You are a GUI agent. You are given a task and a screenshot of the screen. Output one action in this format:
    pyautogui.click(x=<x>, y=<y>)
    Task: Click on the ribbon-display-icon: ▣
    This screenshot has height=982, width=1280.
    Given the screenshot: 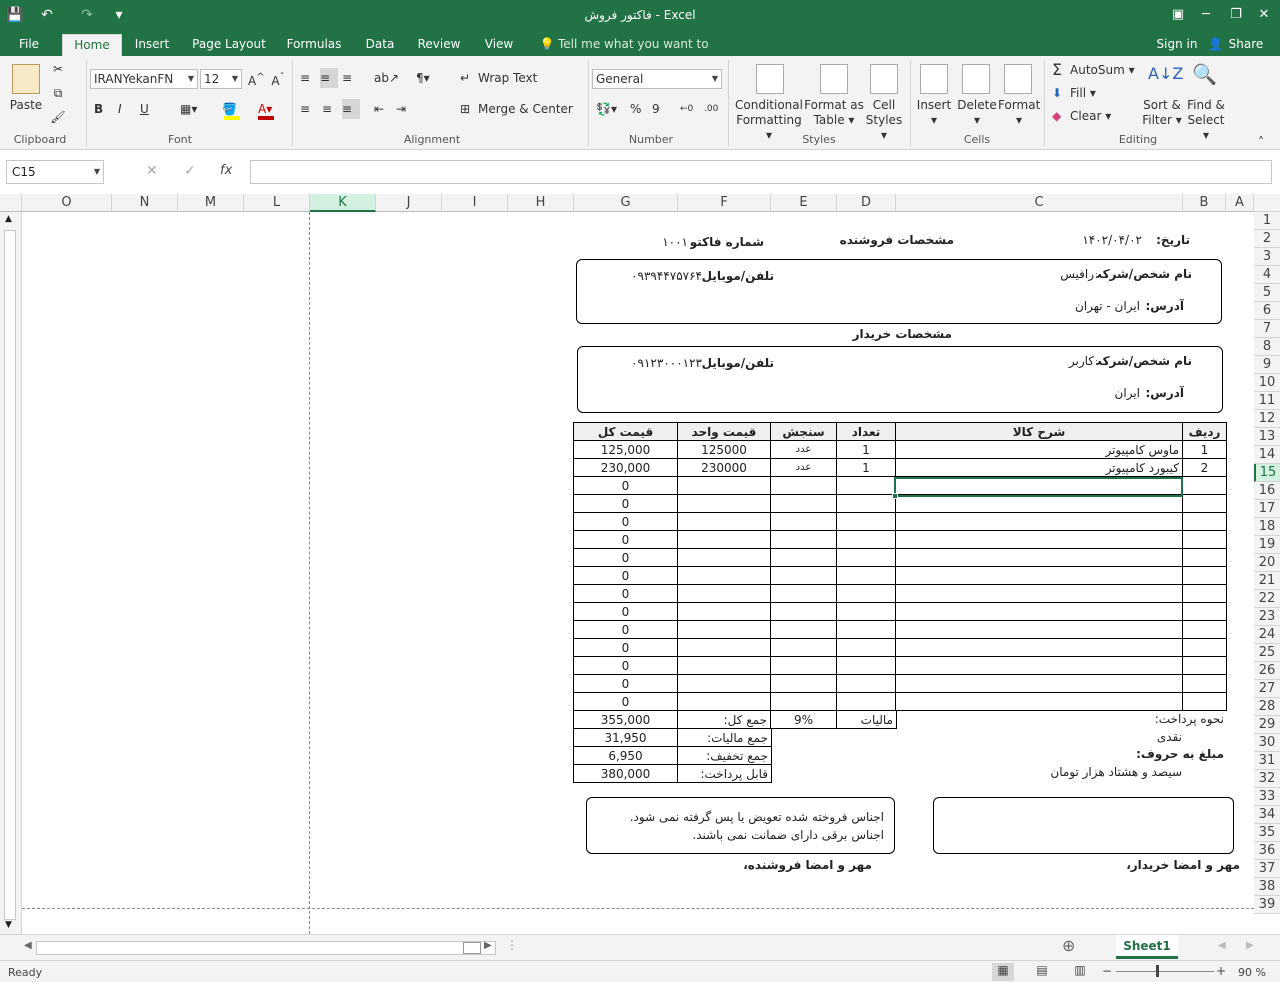 What is the action you would take?
    pyautogui.click(x=1178, y=15)
    